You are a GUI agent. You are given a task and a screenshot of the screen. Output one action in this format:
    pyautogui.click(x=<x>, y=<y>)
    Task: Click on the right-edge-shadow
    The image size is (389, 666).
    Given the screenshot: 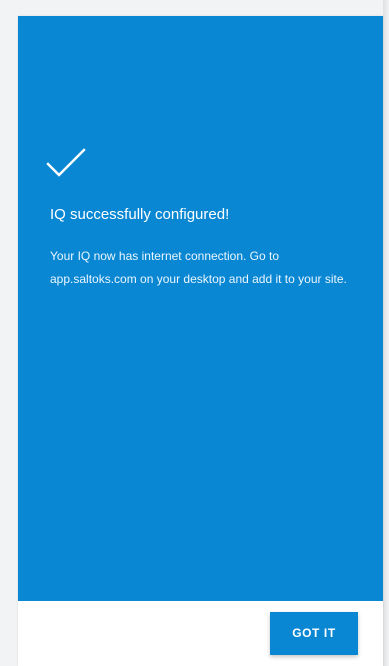 What is the action you would take?
    pyautogui.click(x=386, y=333)
    